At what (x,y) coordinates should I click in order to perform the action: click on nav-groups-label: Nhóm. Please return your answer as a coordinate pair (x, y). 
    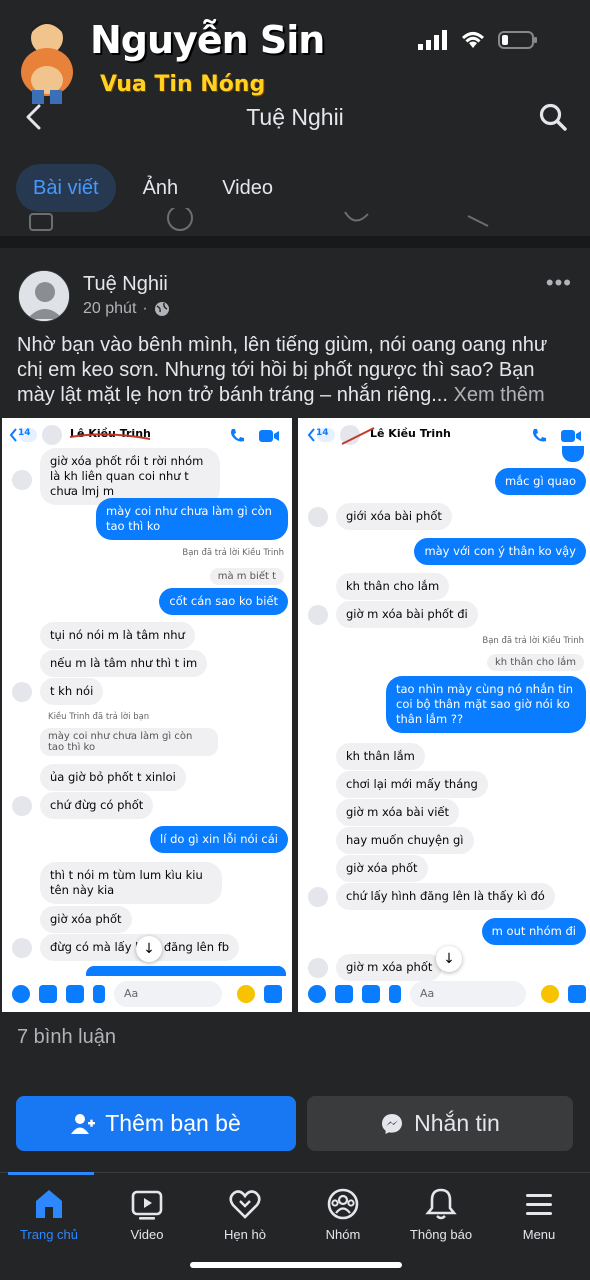
    Looking at the image, I should click on (343, 1234).